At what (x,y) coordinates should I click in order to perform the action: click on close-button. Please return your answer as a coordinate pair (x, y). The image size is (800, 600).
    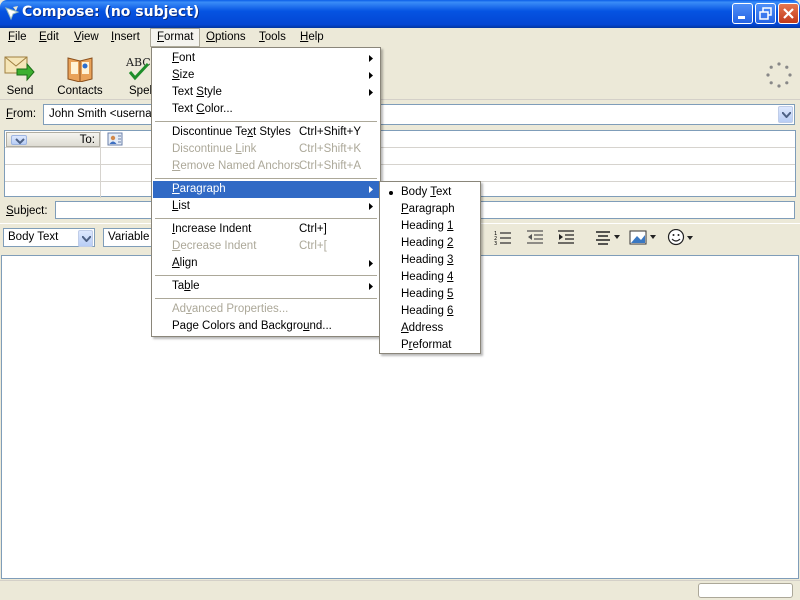
    Looking at the image, I should click on (788, 13).